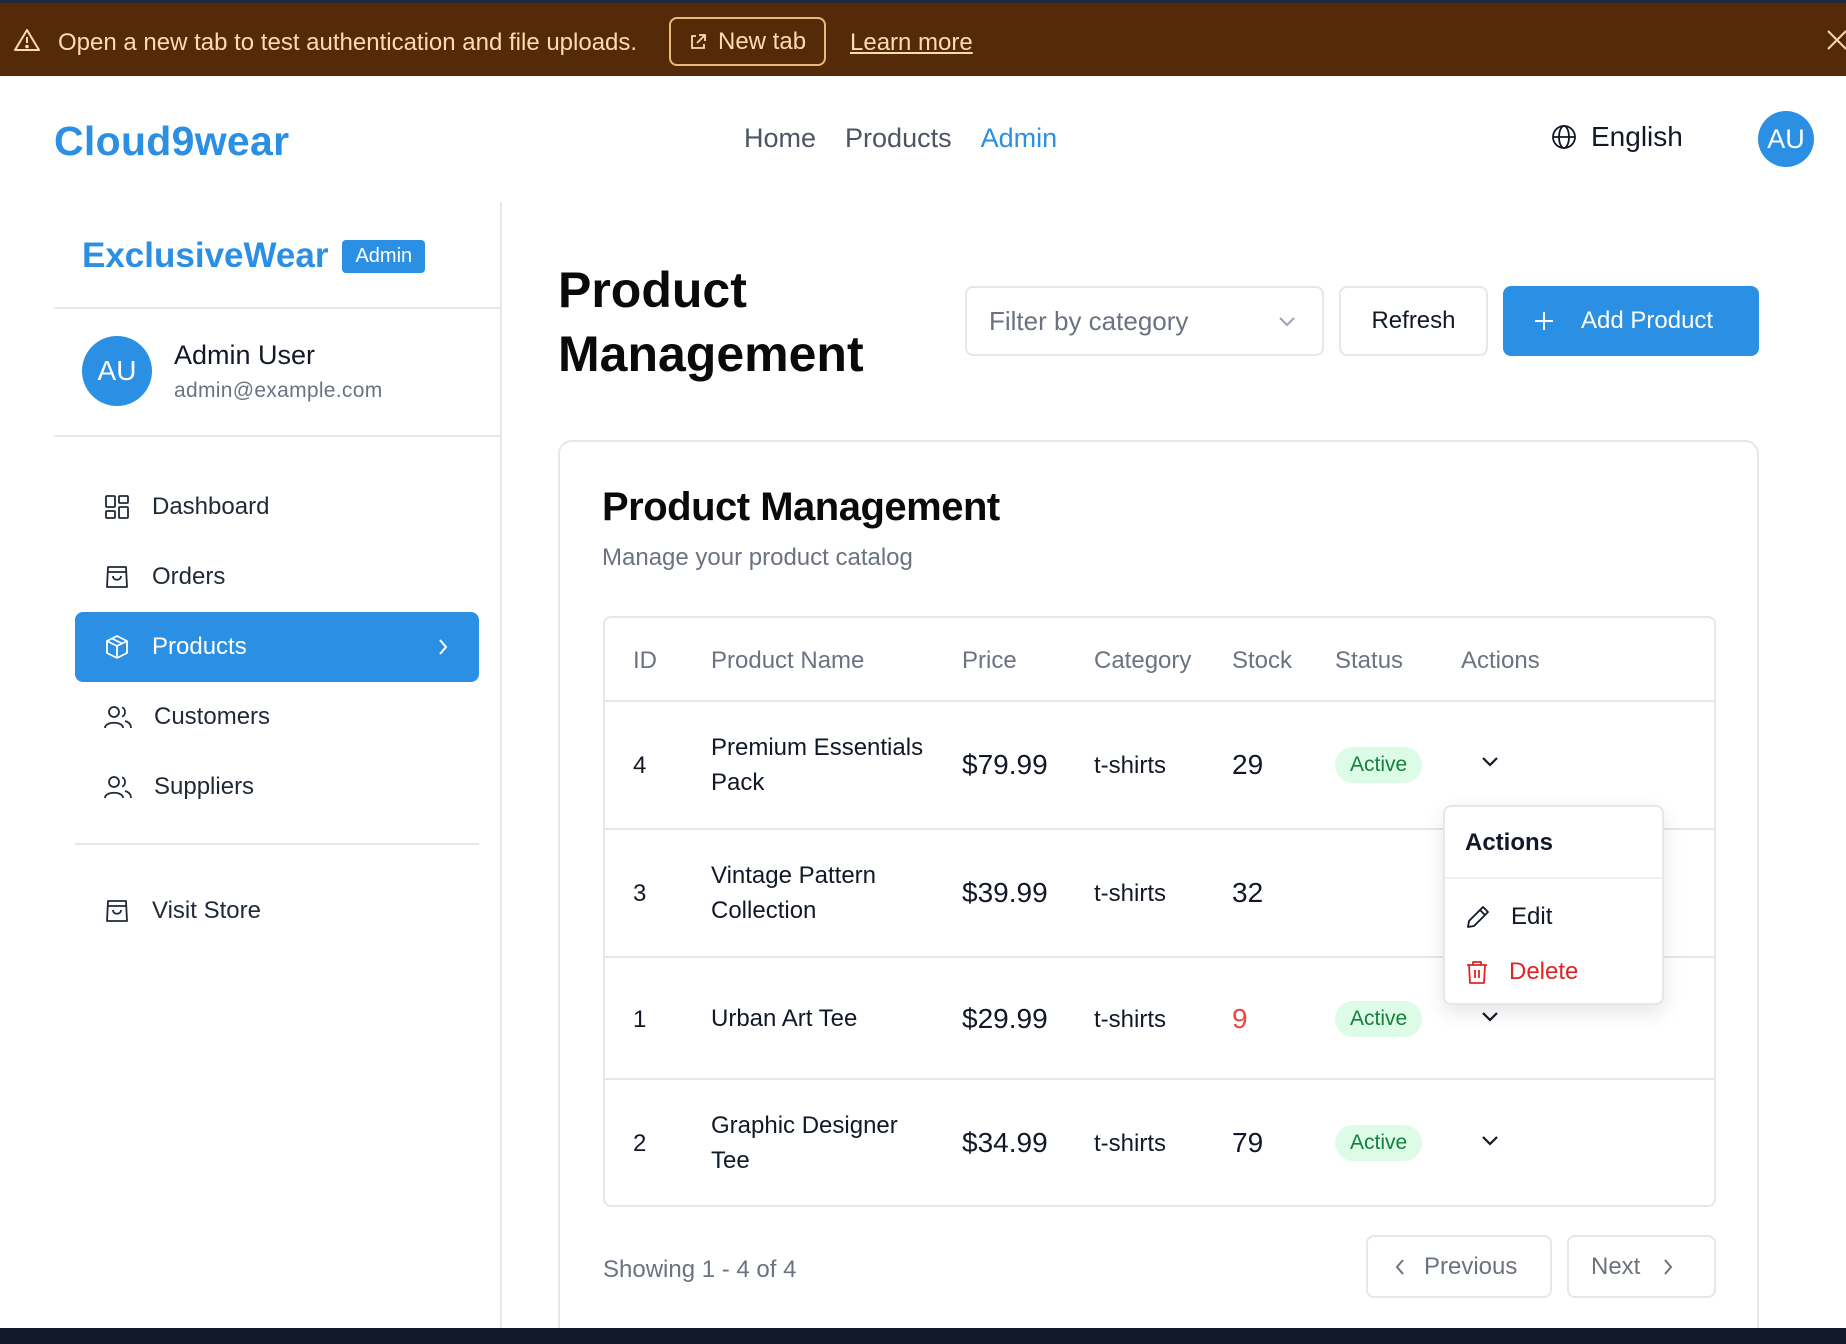 The height and width of the screenshot is (1344, 1846). Describe the element at coordinates (1500, 660) in the screenshot. I see `column-header-actions: Actions` at that location.